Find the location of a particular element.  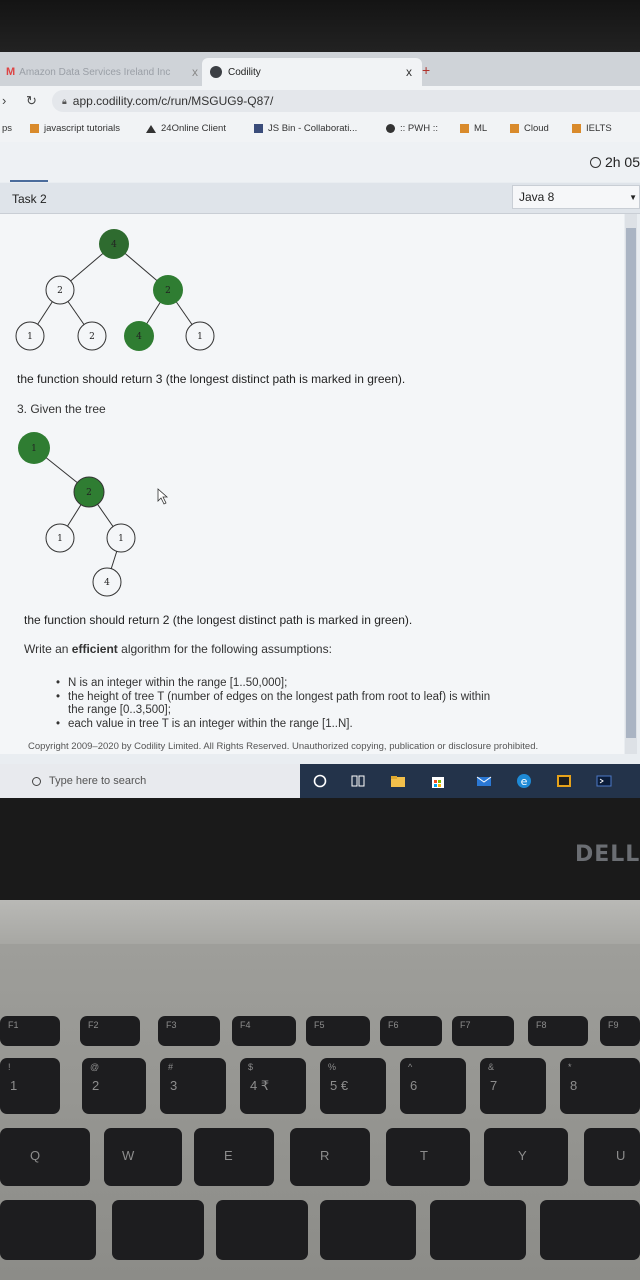

tab-amazon: M Amazon Data Services Ireland Inc x is located at coordinates (103, 72).